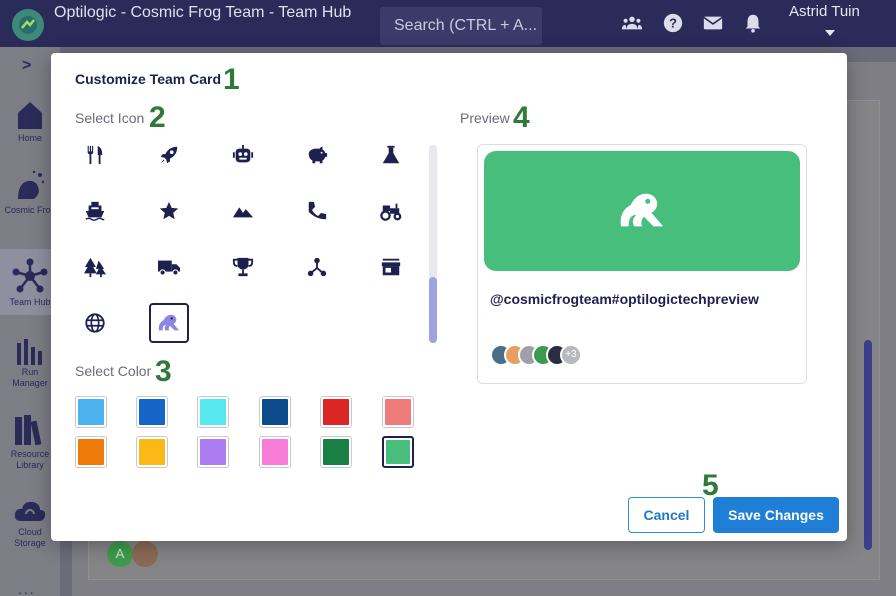 The height and width of the screenshot is (596, 896). What do you see at coordinates (275, 412) in the screenshot?
I see `color-swatch-navy` at bounding box center [275, 412].